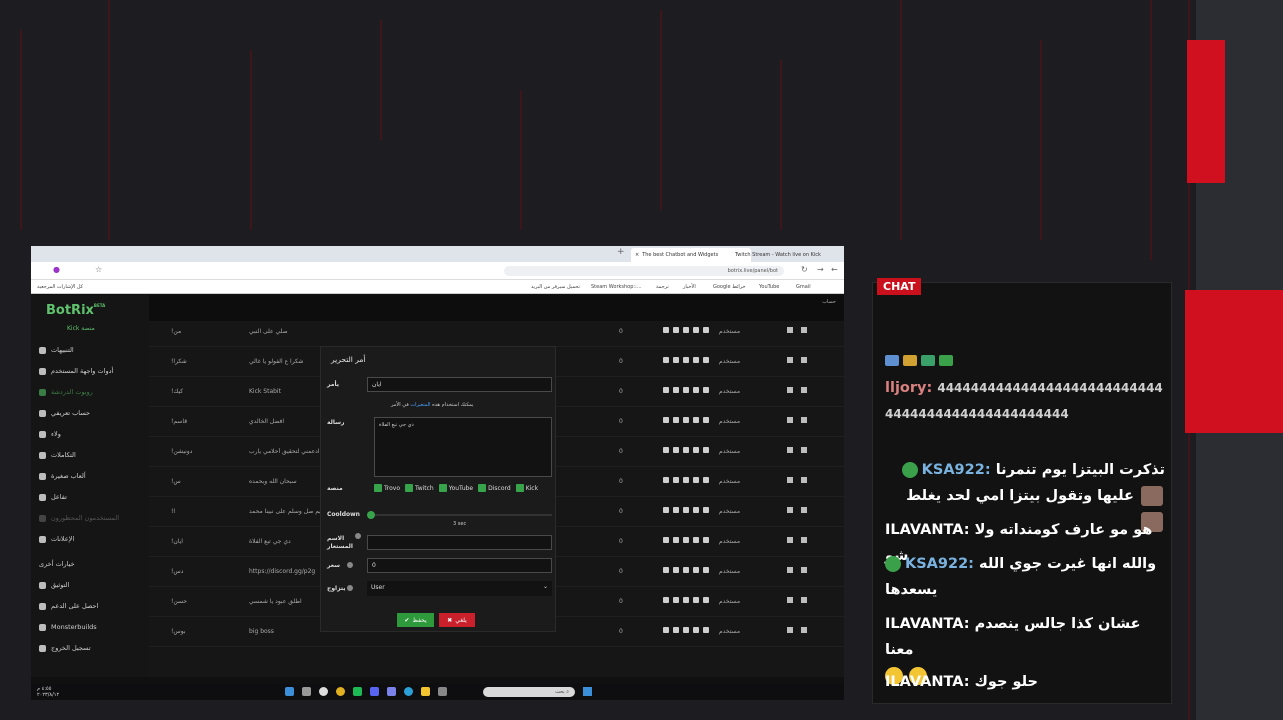 The image size is (1283, 720). What do you see at coordinates (289, 691) in the screenshot?
I see `windows-icon` at bounding box center [289, 691].